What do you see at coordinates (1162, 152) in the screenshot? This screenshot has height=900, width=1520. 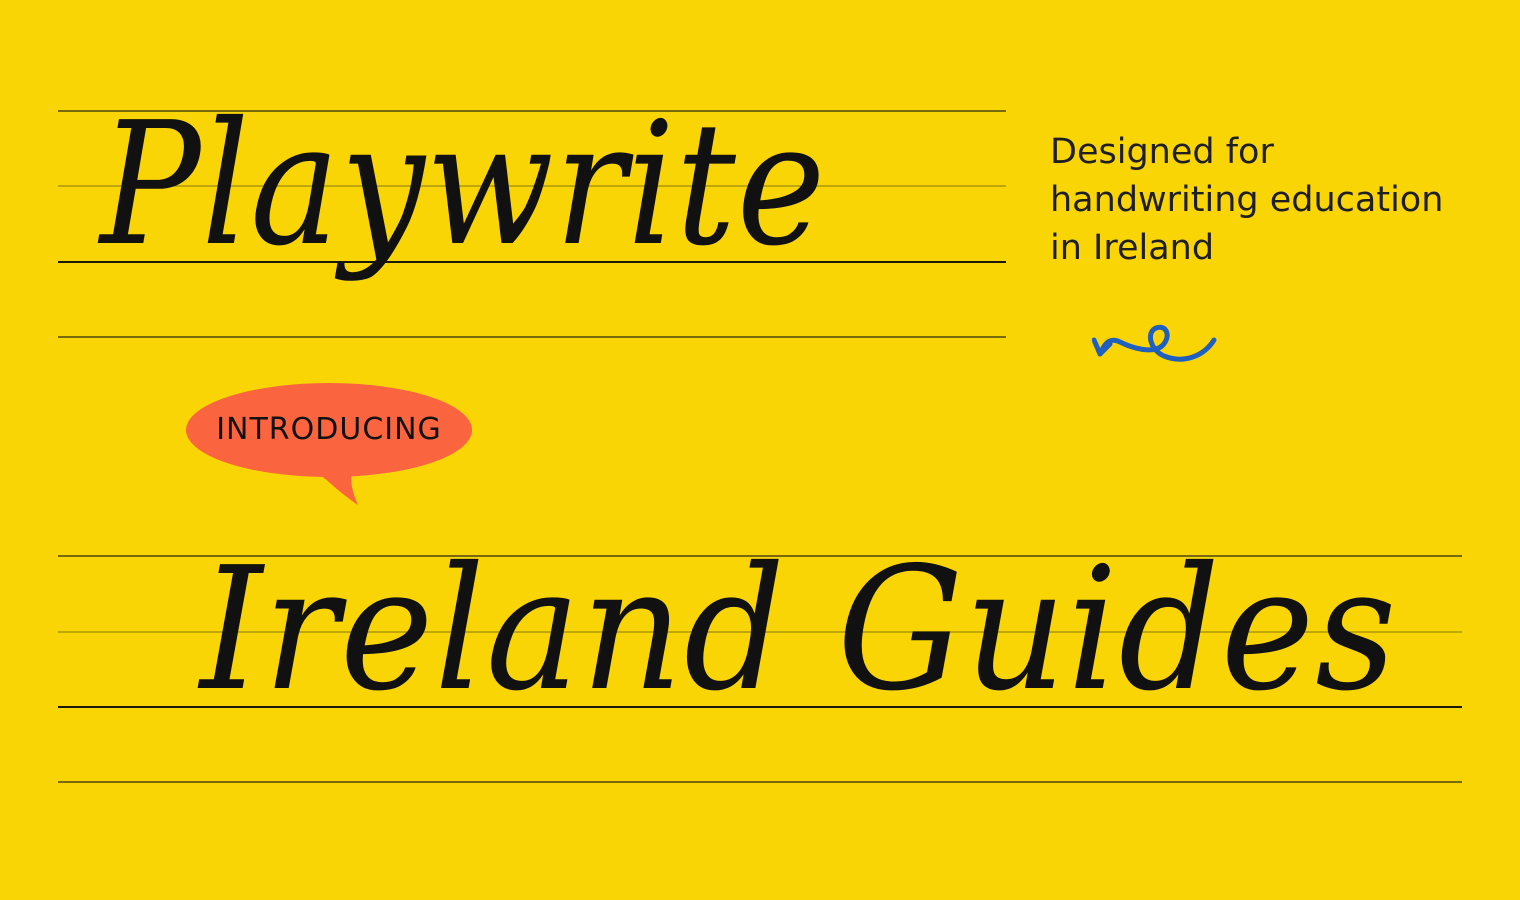 I see `description-line: Designed for` at bounding box center [1162, 152].